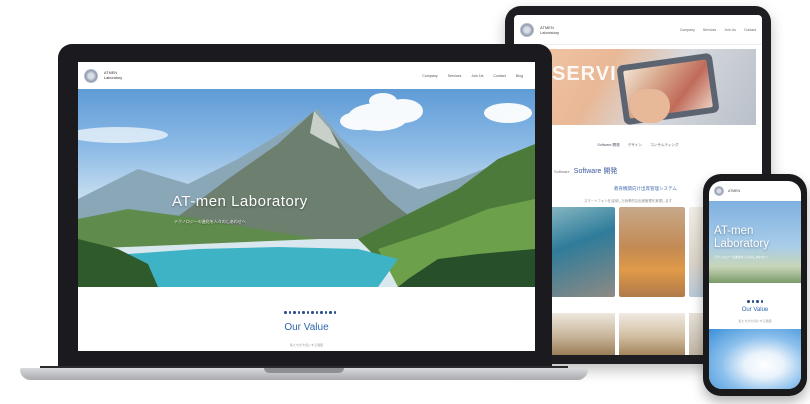 The width and height of the screenshot is (810, 404). What do you see at coordinates (718, 30) in the screenshot?
I see `tablet-menu: Company Services Join Us Contact` at bounding box center [718, 30].